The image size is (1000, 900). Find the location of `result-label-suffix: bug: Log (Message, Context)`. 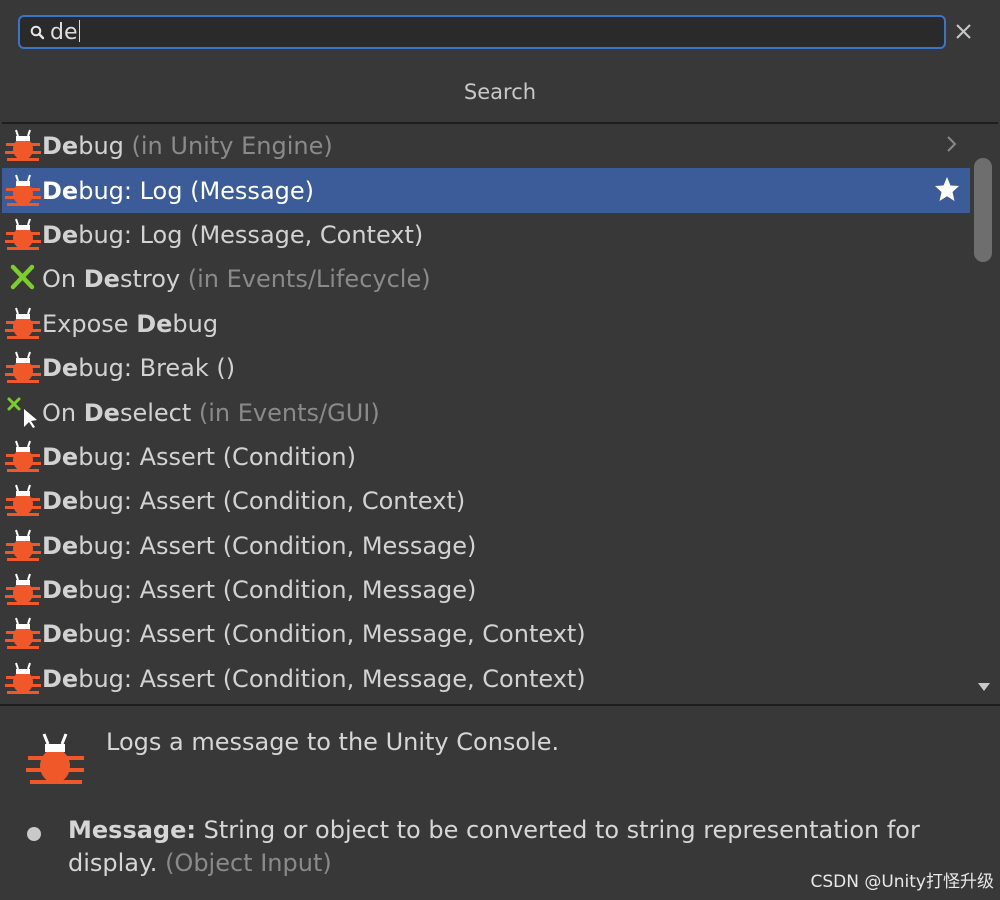

result-label-suffix: bug: Log (Message, Context) is located at coordinates (251, 234).